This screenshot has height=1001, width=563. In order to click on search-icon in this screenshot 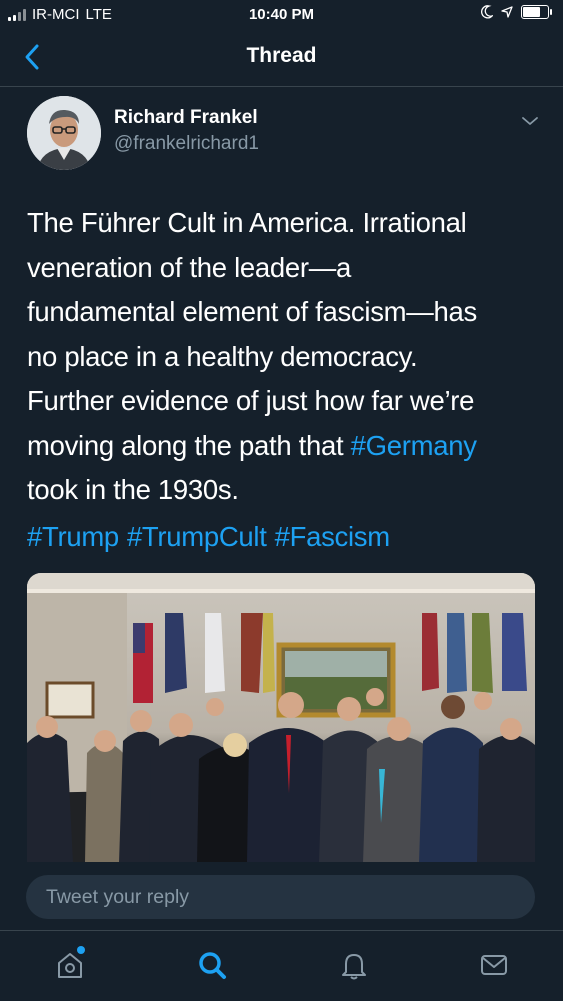, I will do `click(212, 965)`.